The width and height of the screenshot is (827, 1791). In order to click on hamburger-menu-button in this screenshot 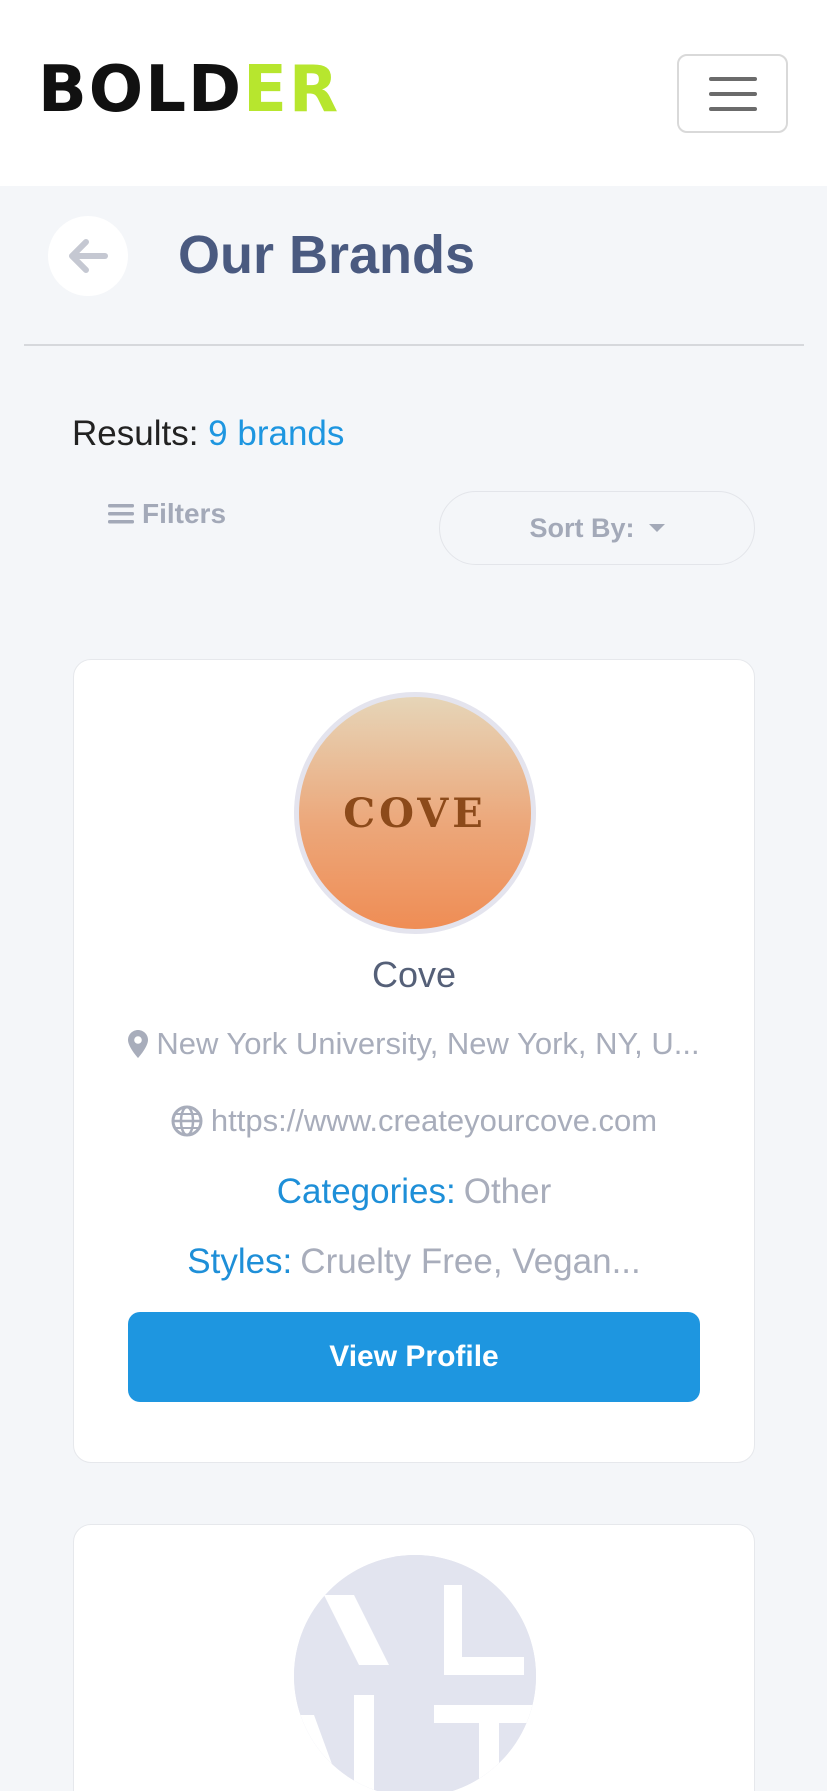, I will do `click(732, 93)`.